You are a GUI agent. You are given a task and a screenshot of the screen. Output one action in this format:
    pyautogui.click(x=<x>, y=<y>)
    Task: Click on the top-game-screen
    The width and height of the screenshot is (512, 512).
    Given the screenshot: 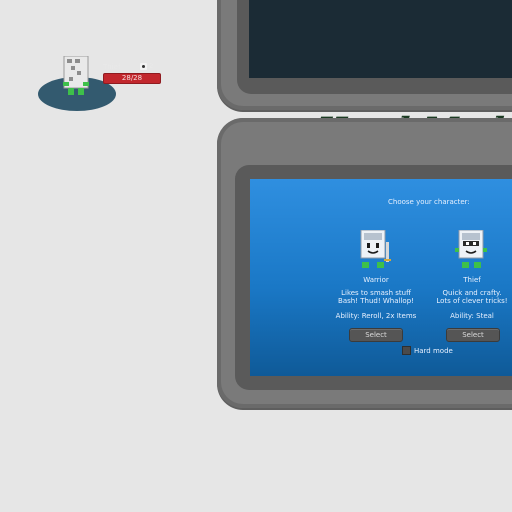 What is the action you would take?
    pyautogui.click(x=380, y=39)
    